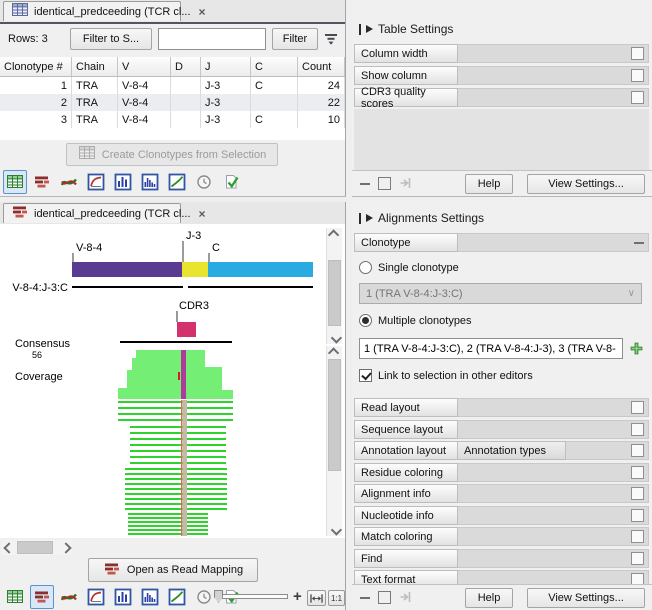  What do you see at coordinates (36, 66) in the screenshot?
I see `column-header-clonotype-: Clonotype #` at bounding box center [36, 66].